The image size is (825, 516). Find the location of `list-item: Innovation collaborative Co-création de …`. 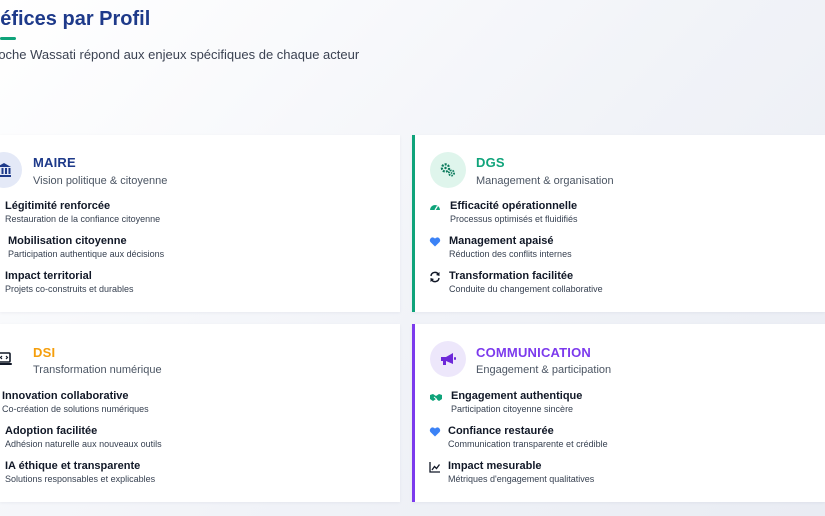

list-item: Innovation collaborative Co-création de … is located at coordinates (75, 402).